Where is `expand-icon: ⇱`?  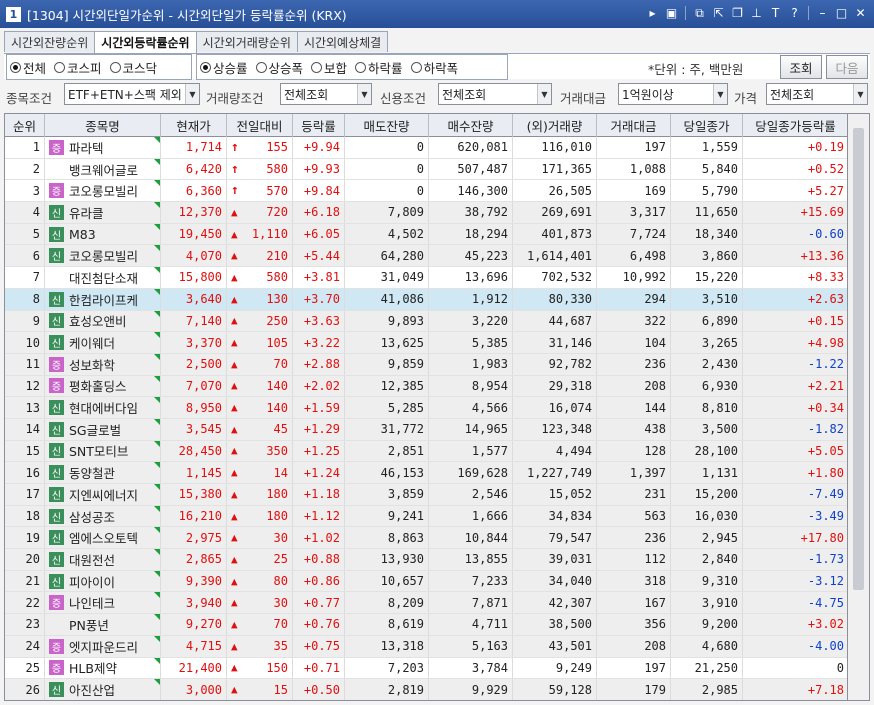
expand-icon: ⇱ is located at coordinates (718, 13).